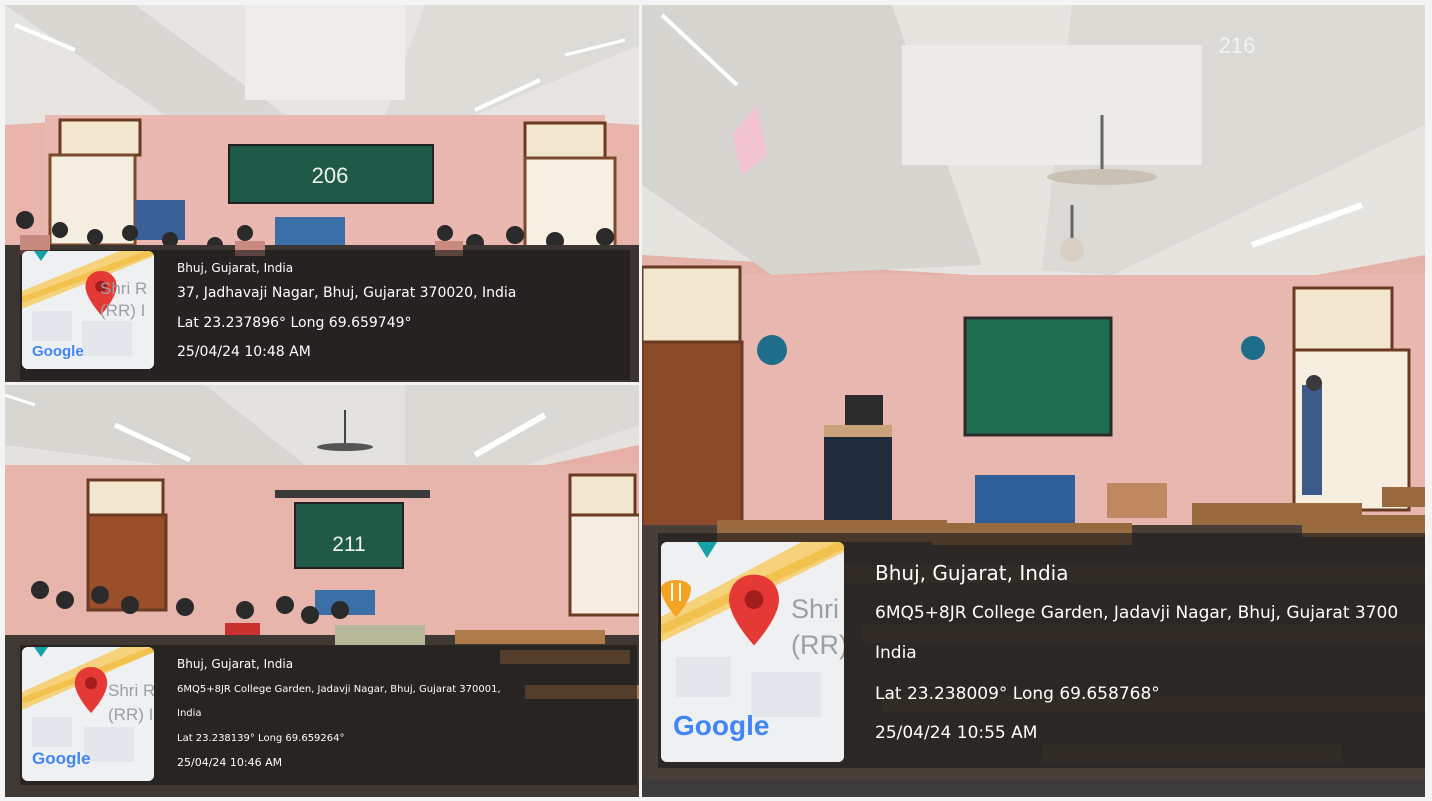 Image resolution: width=1432 pixels, height=801 pixels. I want to click on location-coordinates: Lat 23.238009° Long 69.658768°, so click(1017, 694).